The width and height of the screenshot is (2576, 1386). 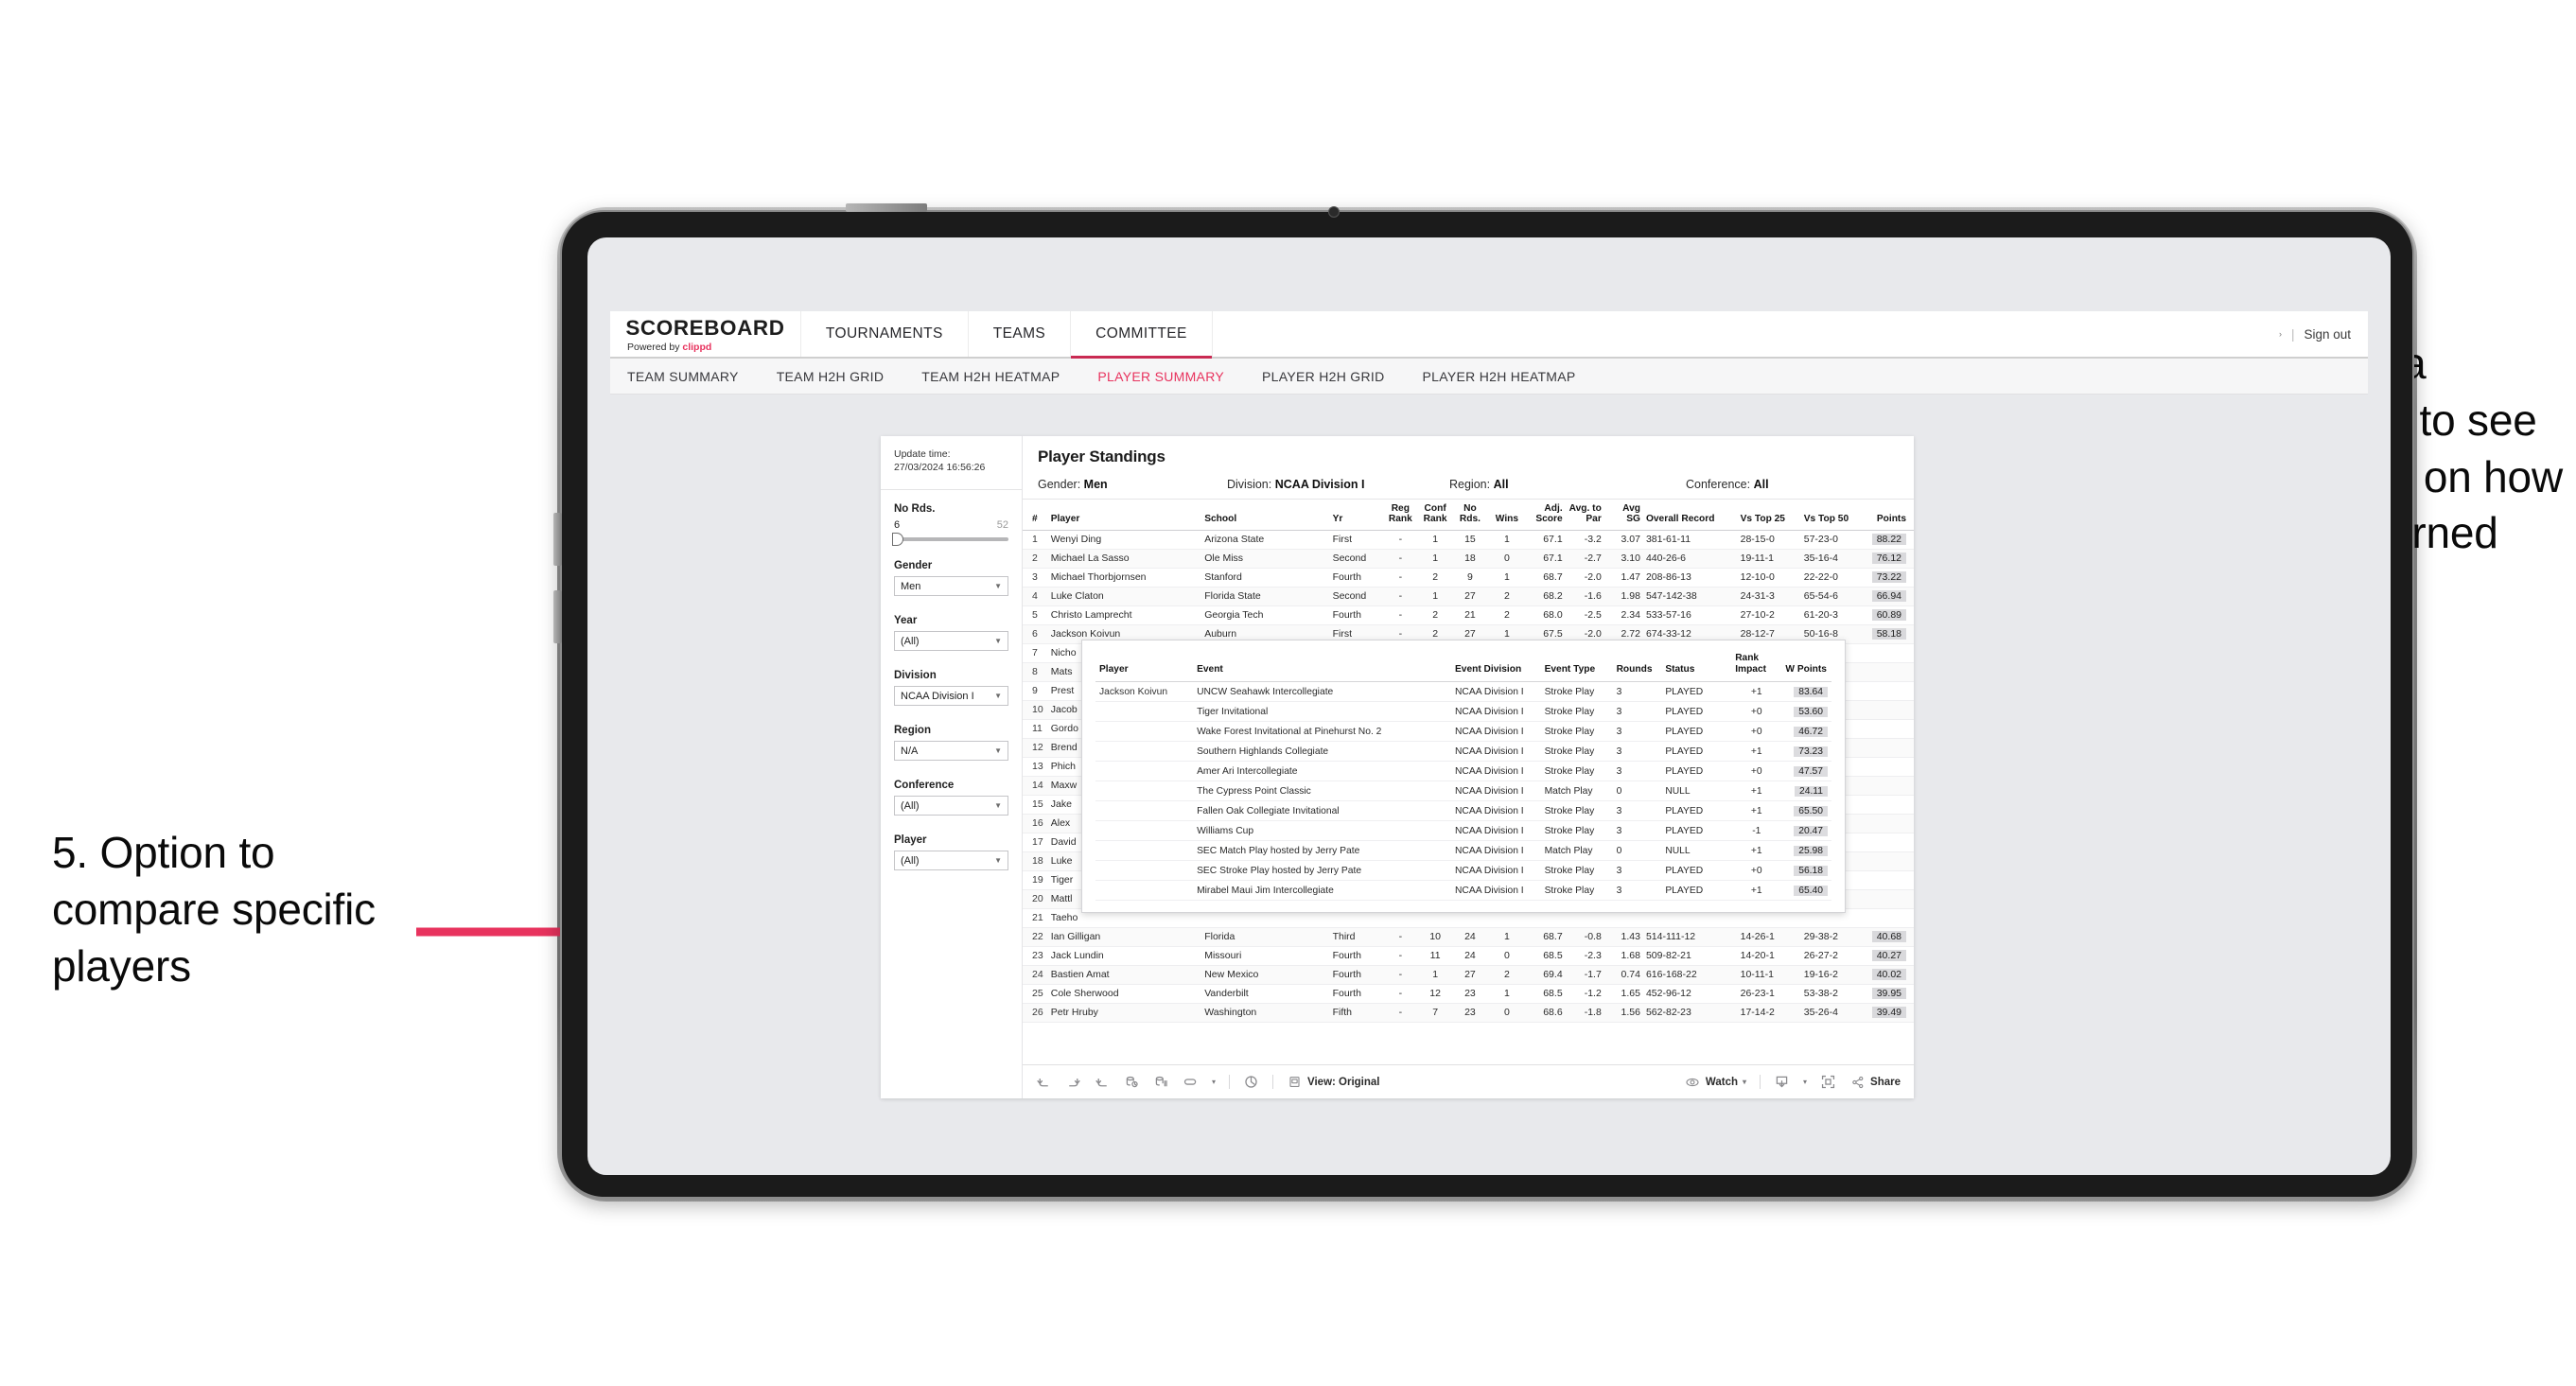 I want to click on tab-player-summary: PLAYER SUMMARY, so click(x=1160, y=376).